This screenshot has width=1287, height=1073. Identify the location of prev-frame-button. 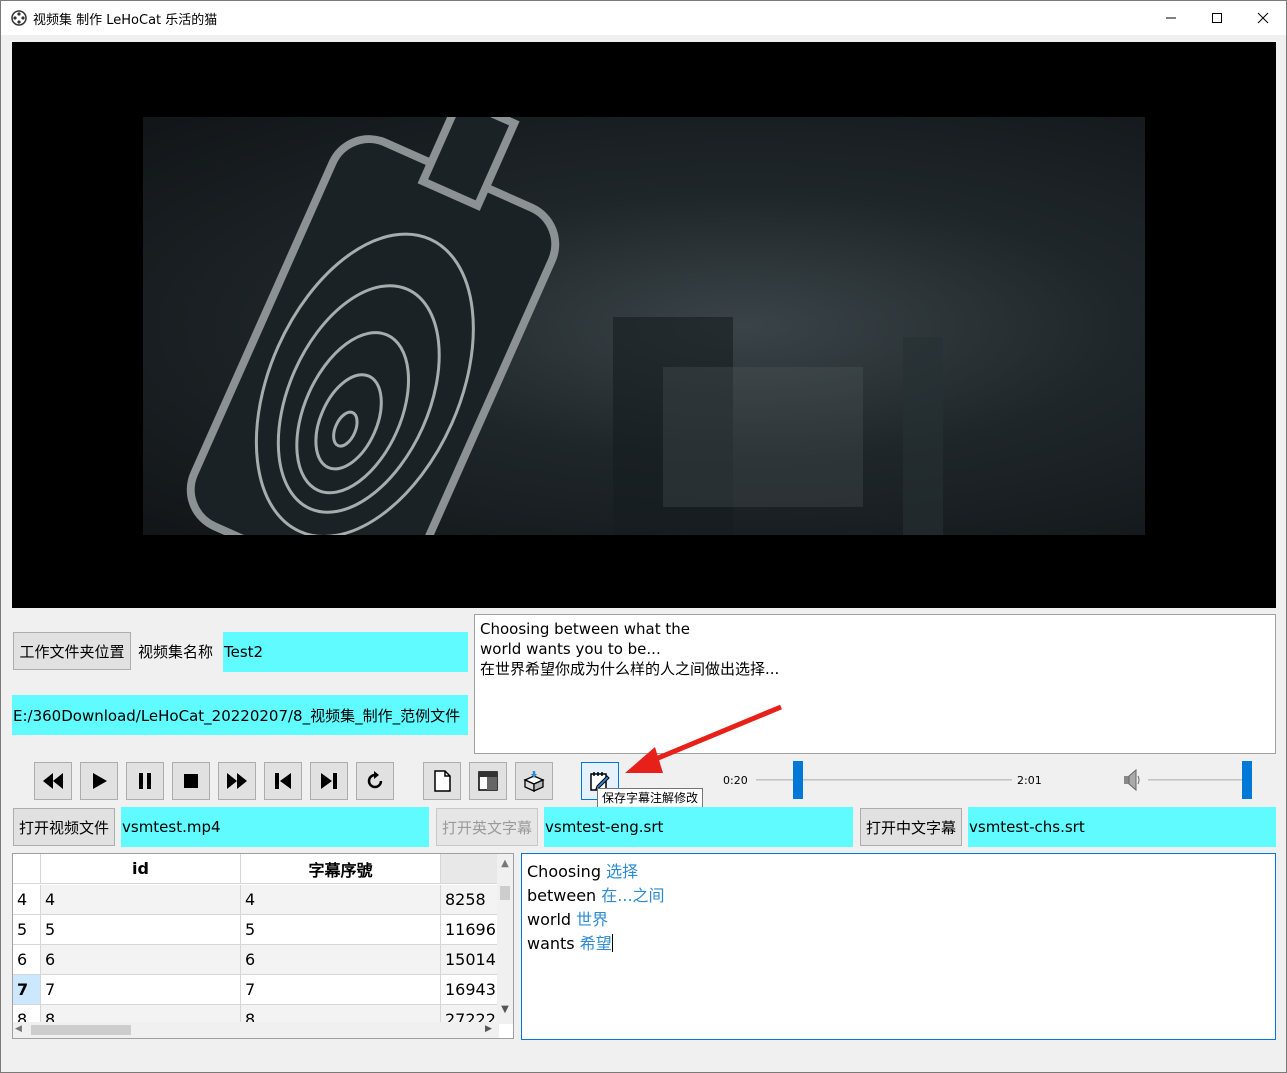
(283, 781).